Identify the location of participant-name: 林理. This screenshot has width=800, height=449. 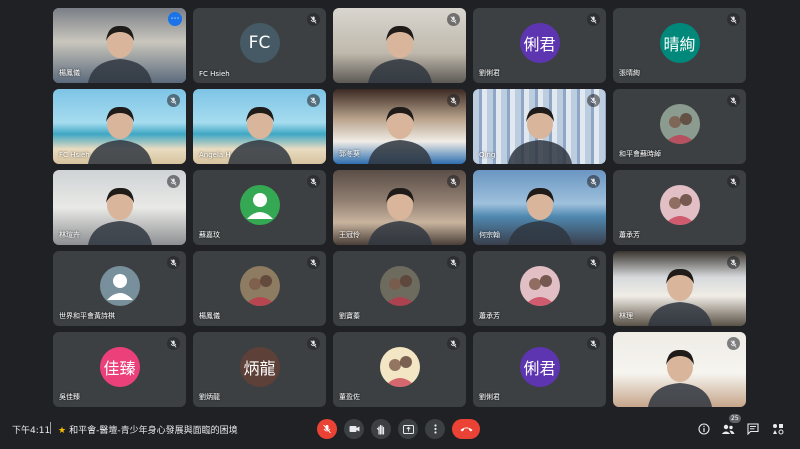
(626, 316).